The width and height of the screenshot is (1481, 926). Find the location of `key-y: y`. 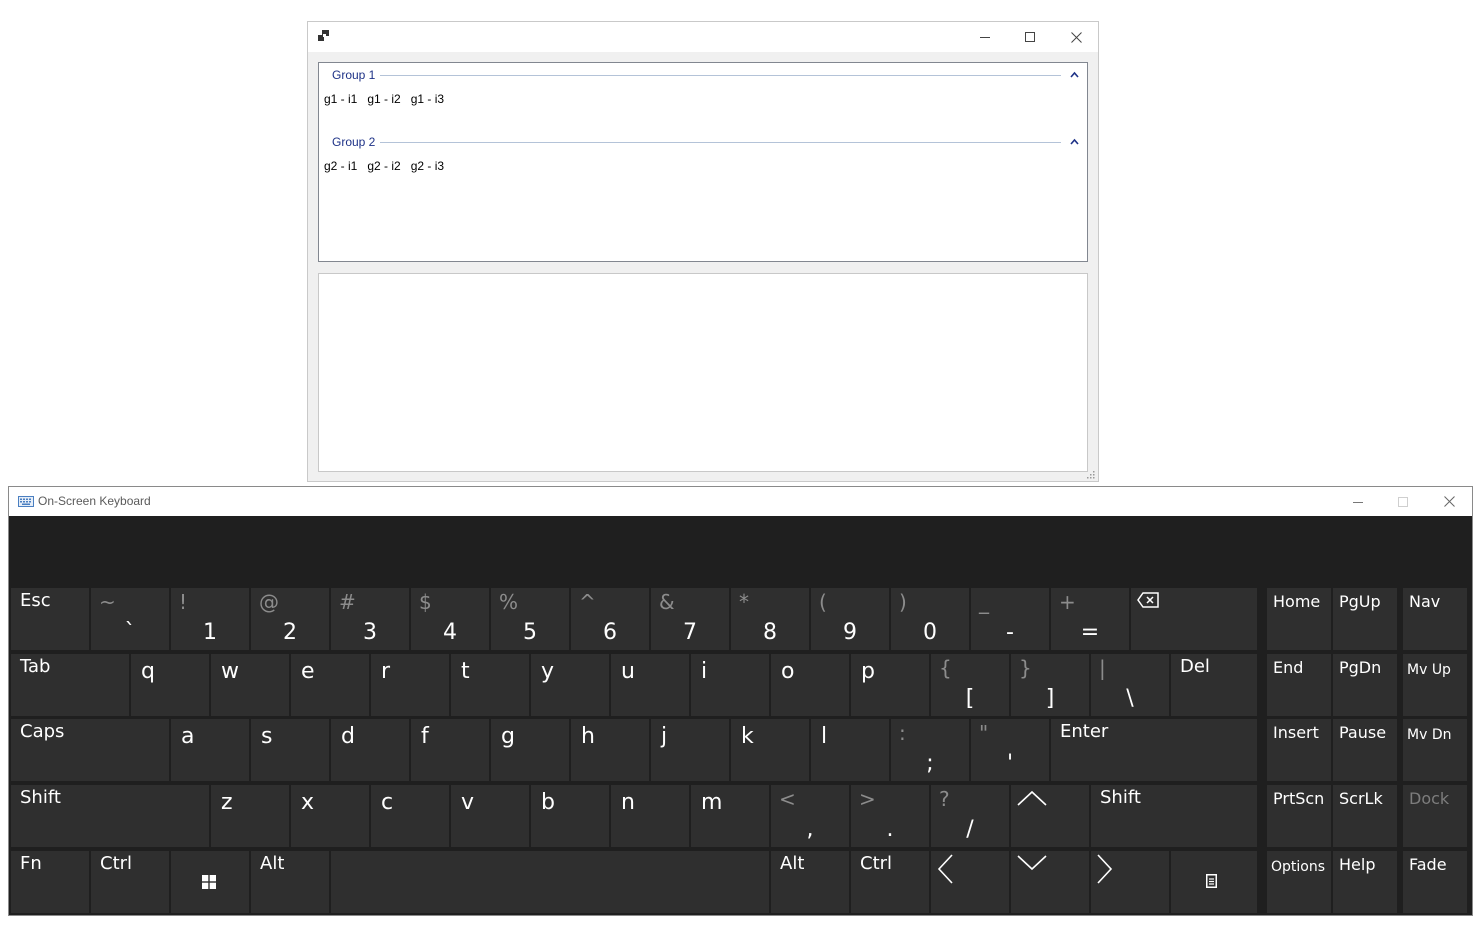

key-y: y is located at coordinates (570, 685).